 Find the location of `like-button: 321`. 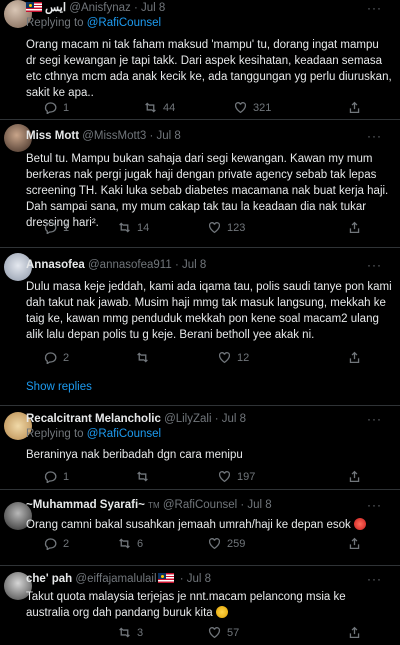

like-button: 321 is located at coordinates (252, 107).